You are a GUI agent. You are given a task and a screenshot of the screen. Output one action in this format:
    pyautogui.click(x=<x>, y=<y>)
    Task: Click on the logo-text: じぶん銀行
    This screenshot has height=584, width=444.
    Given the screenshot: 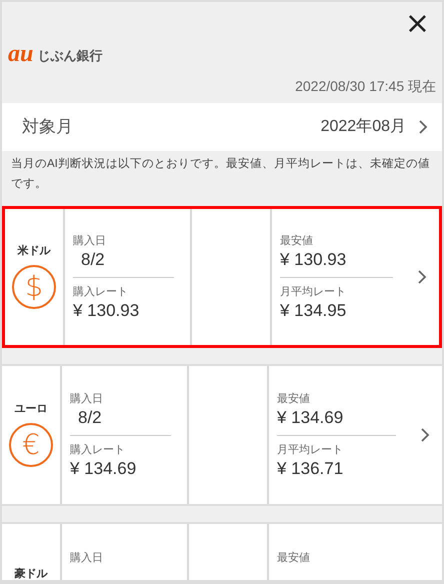 What is the action you would take?
    pyautogui.click(x=69, y=56)
    